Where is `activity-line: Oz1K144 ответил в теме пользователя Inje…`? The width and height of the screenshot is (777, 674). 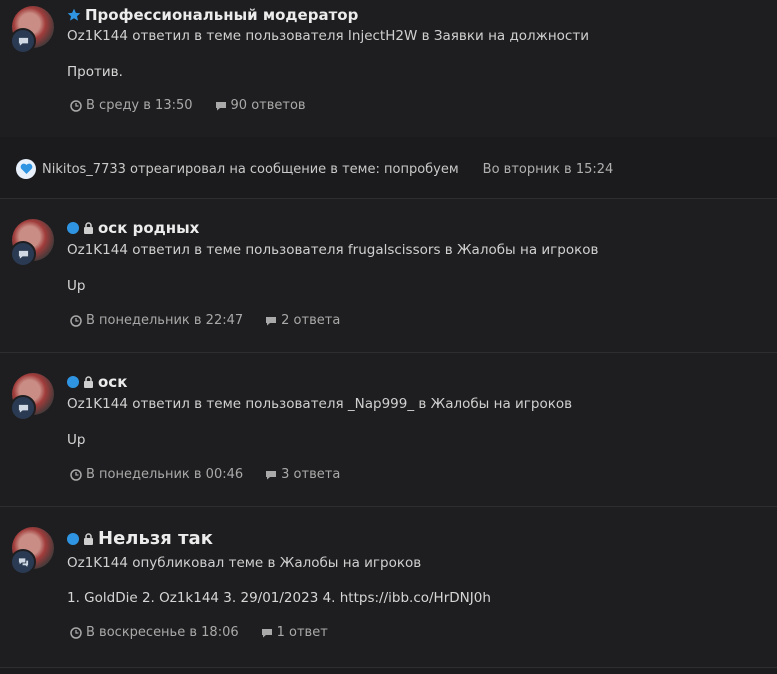
activity-line: Oz1K144 ответил в теме пользователя Inje… is located at coordinates (328, 36).